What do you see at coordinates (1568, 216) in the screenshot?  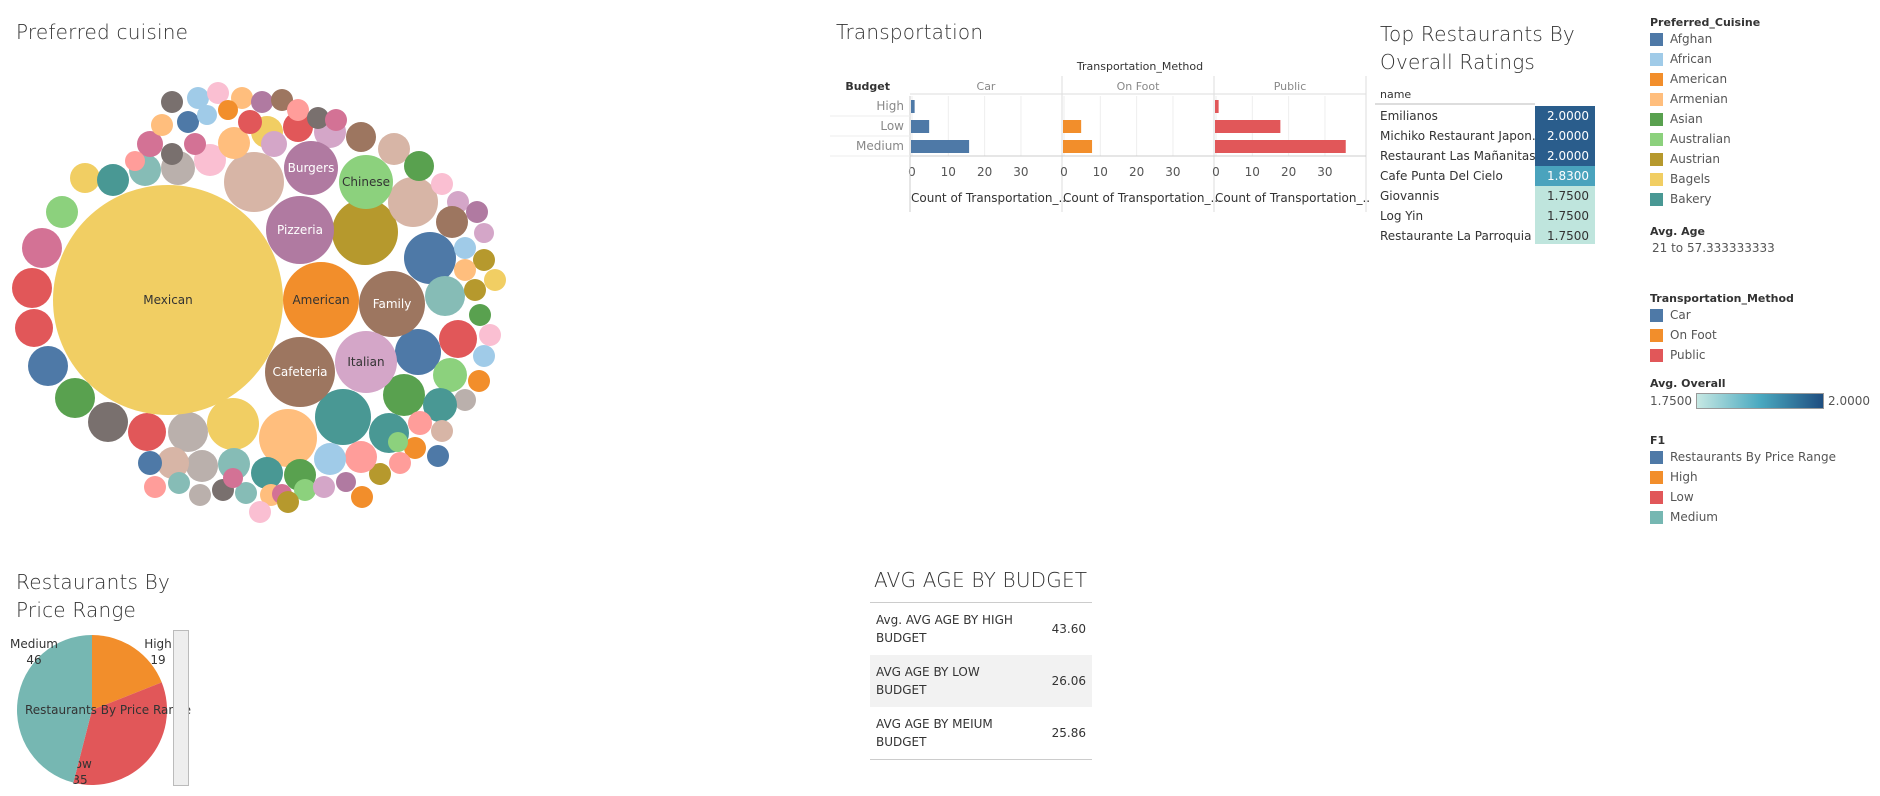 I see `top-table-value: 1.7500` at bounding box center [1568, 216].